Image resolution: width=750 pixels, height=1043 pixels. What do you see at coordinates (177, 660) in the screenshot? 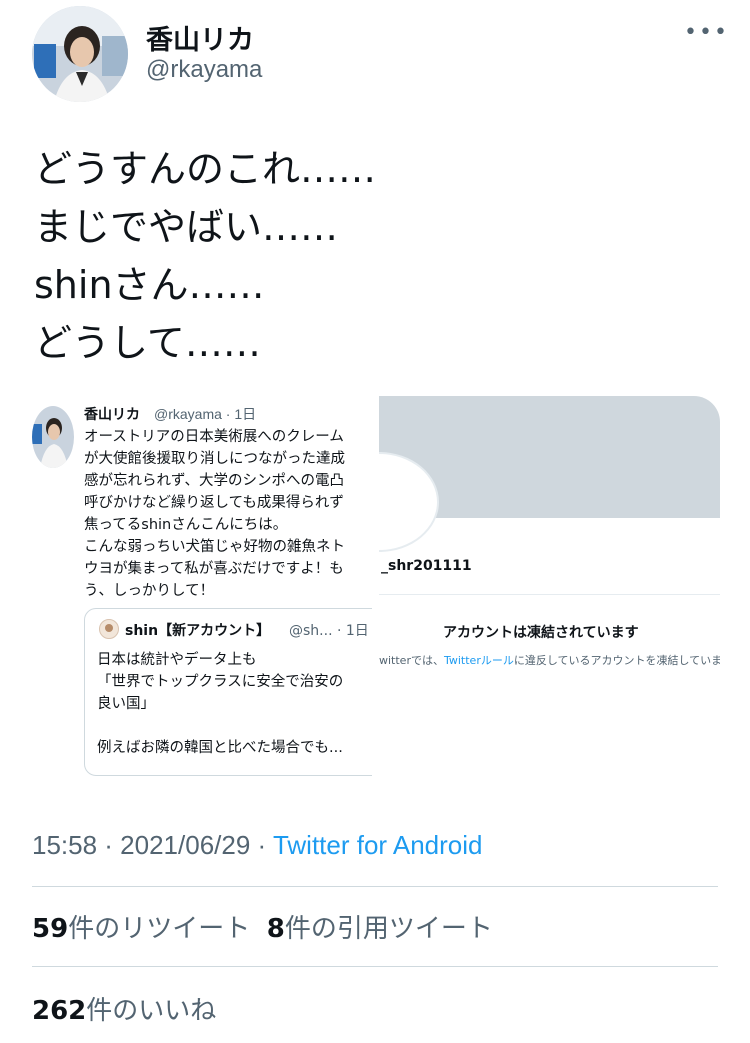
I see `quote-line: 日本は統計やデータ上も` at bounding box center [177, 660].